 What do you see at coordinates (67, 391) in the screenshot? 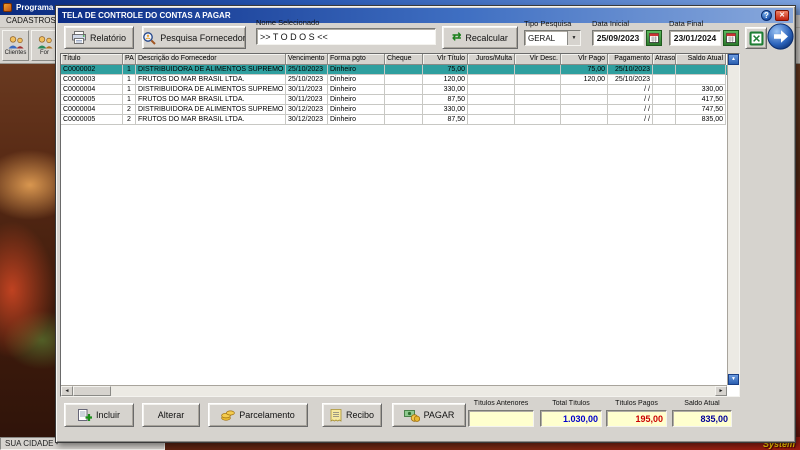
I see `scroll-left-icon: ◄` at bounding box center [67, 391].